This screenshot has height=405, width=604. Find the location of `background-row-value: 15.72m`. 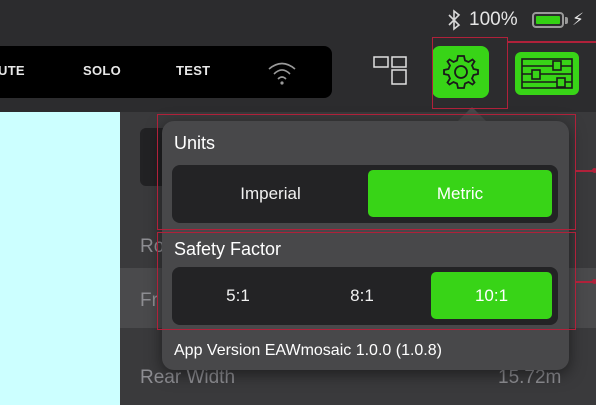

background-row-value: 15.72m is located at coordinates (530, 377).